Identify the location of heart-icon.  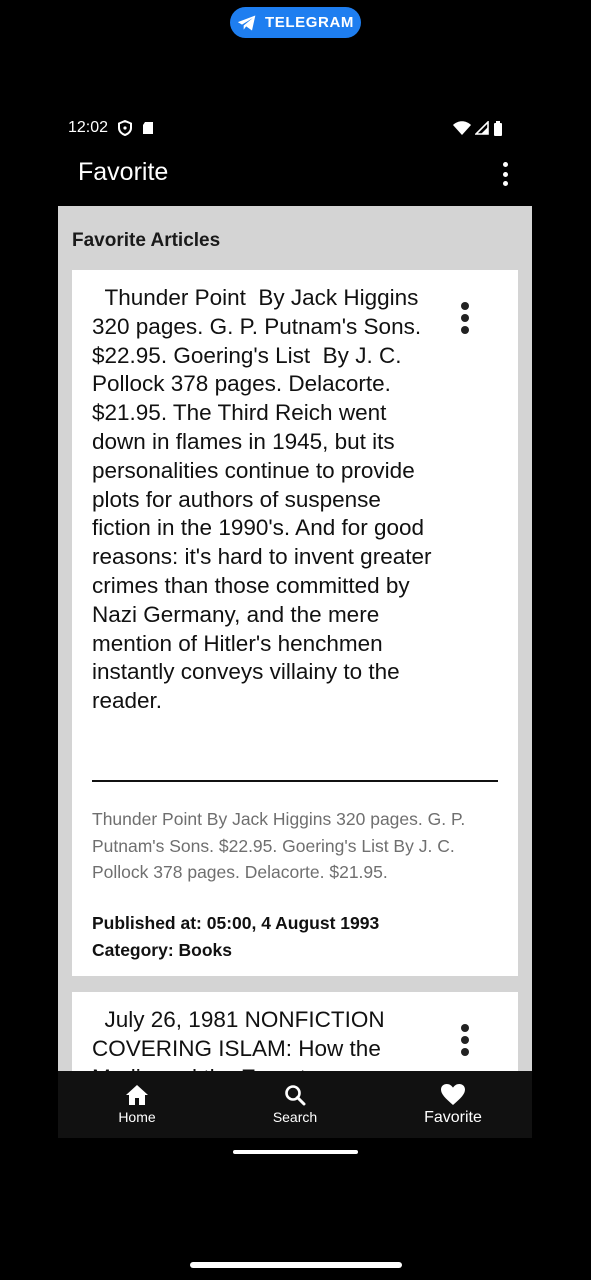
(453, 1094).